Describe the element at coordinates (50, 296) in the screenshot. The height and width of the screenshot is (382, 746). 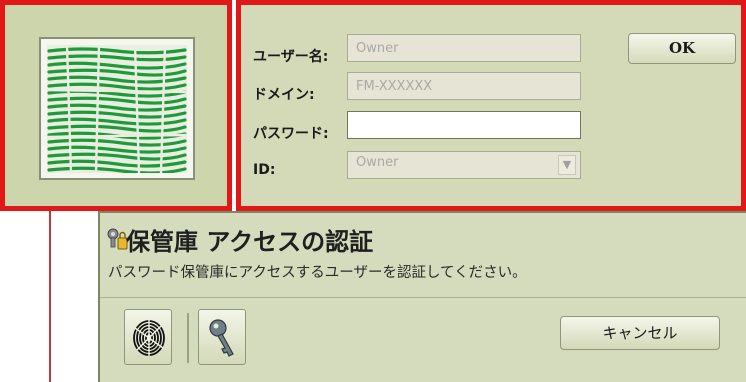
I see `callout-connector-line` at that location.